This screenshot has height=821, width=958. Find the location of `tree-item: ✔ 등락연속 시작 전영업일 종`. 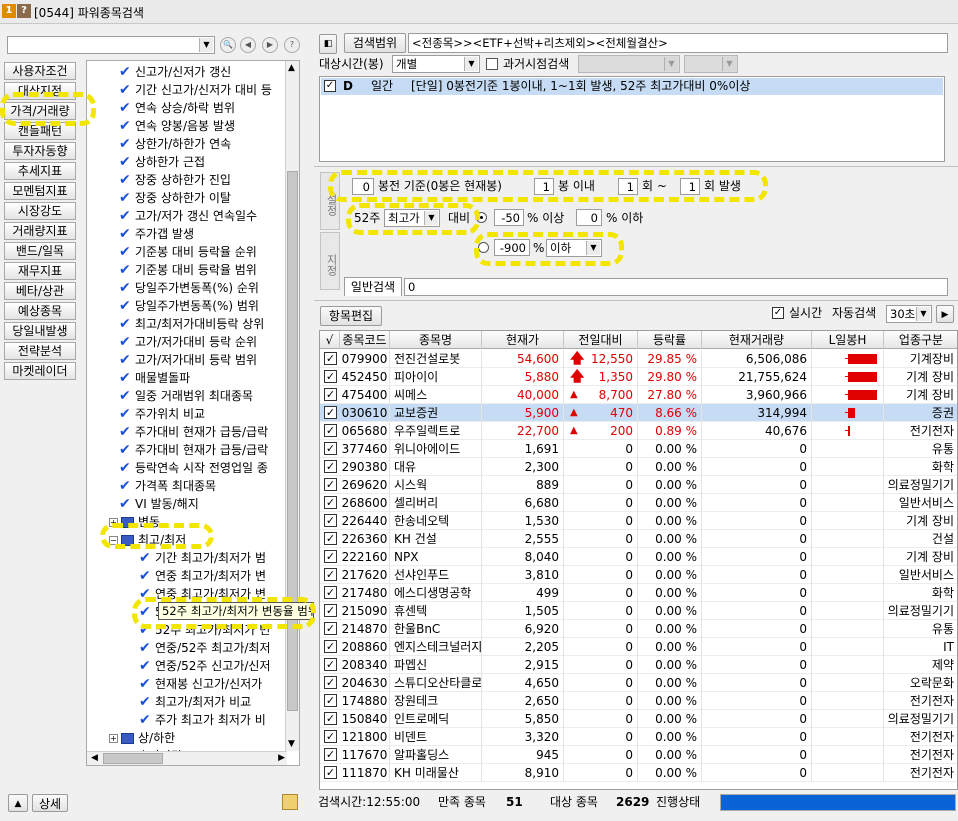

tree-item: ✔ 등락연속 시작 전영업일 종 is located at coordinates (193, 468).